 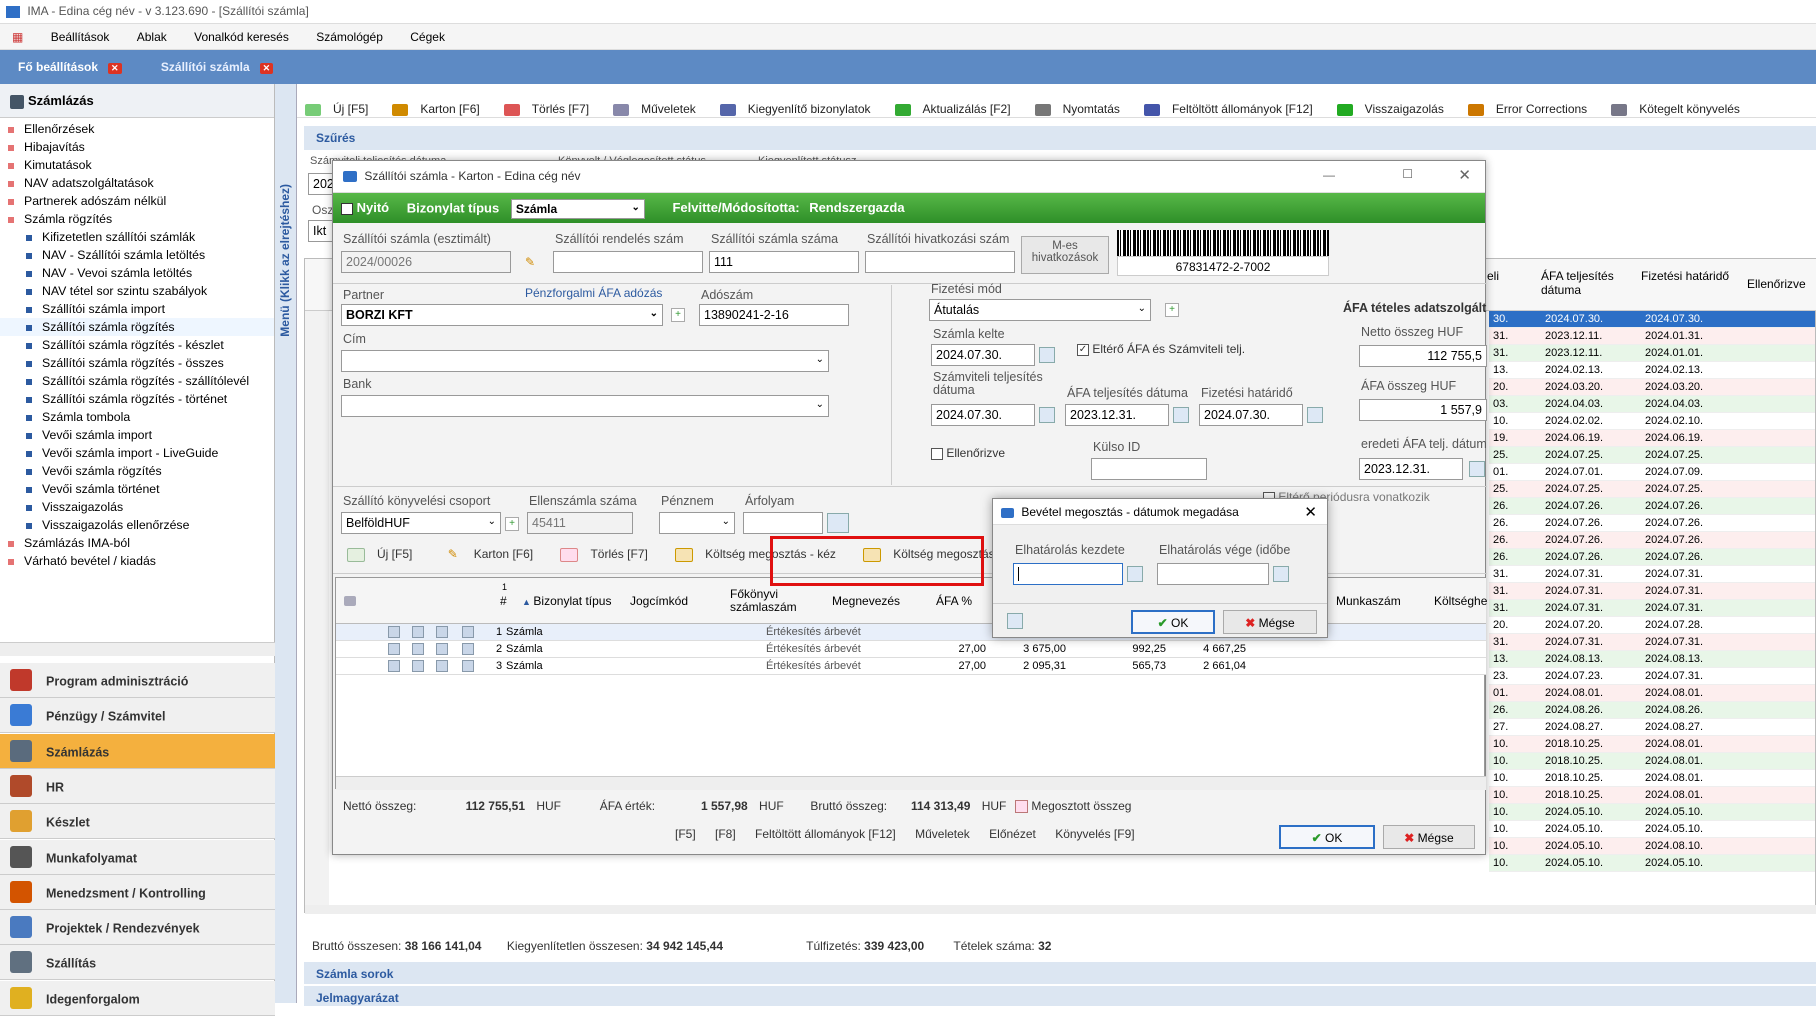 I want to click on filter-section-header: Szűrés, so click(x=1060, y=138).